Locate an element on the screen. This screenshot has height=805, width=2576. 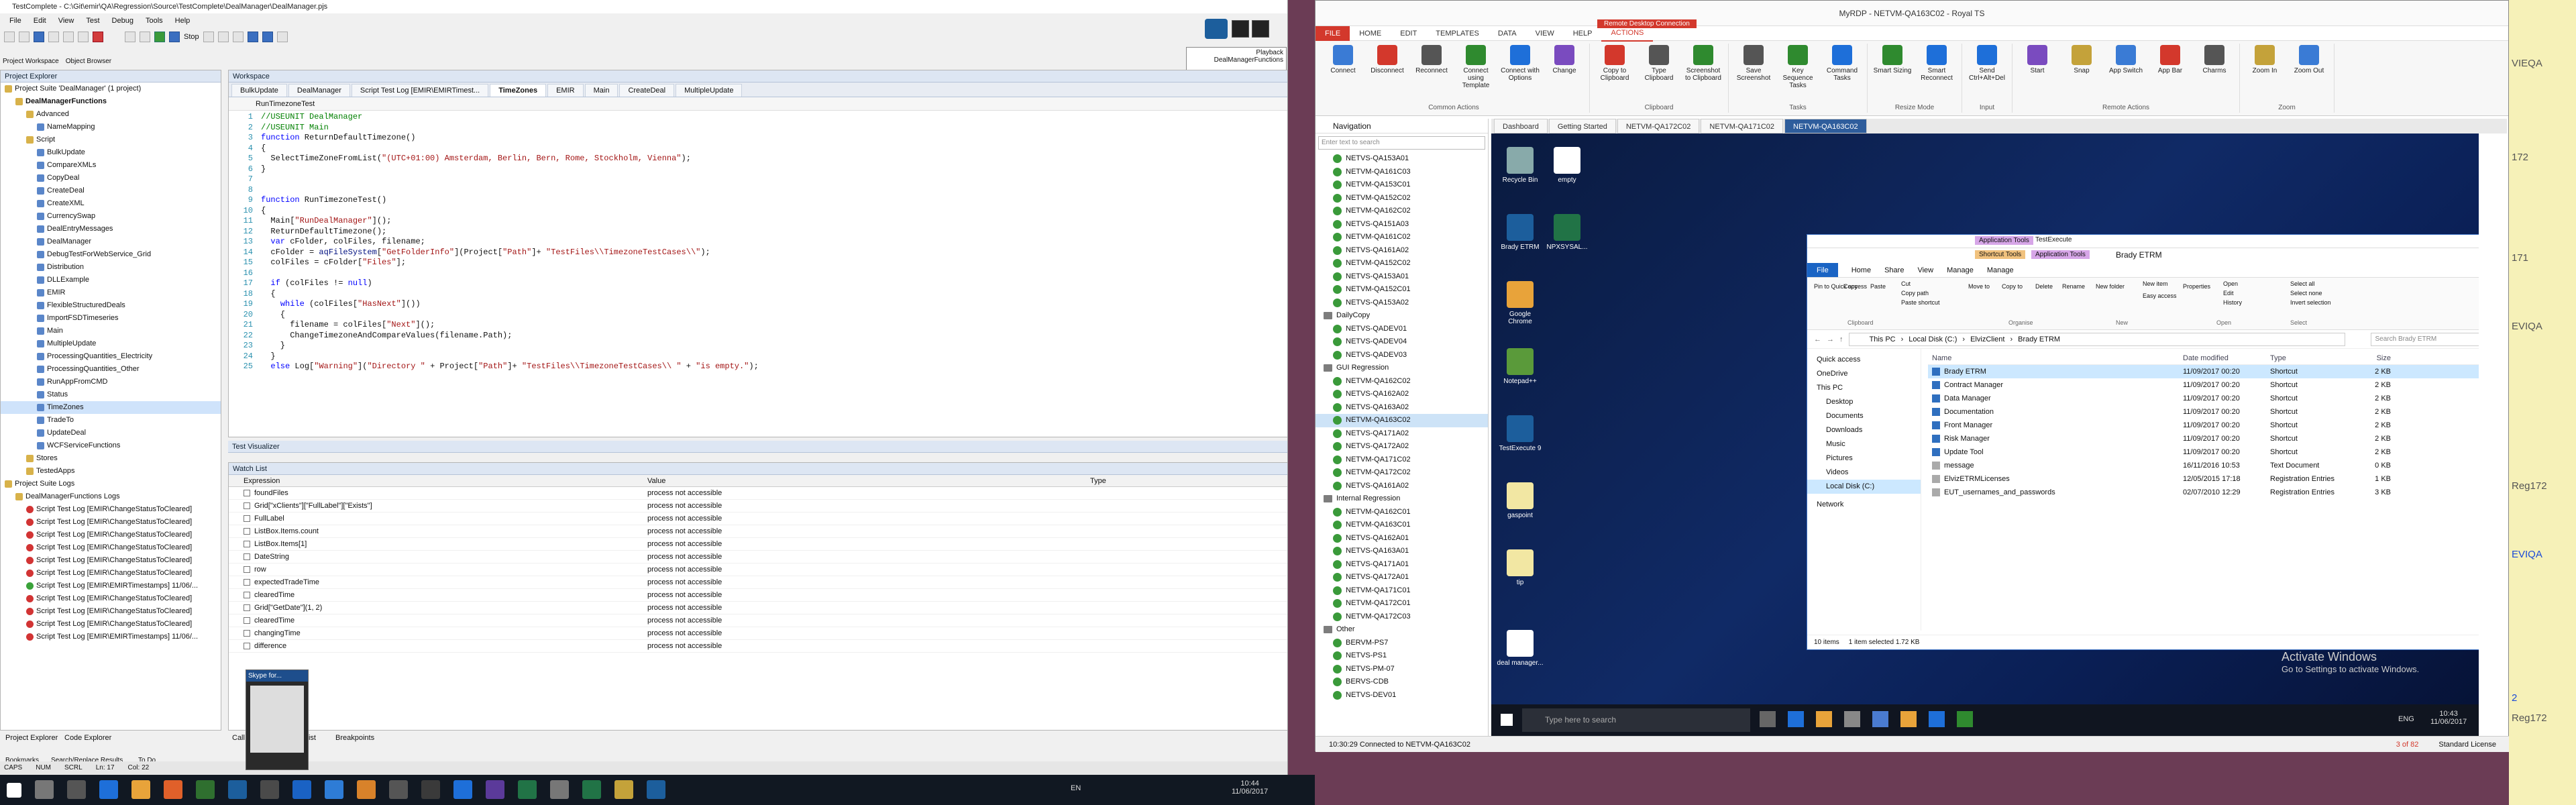
sticky-note: VIEQA 172 171 EVIQA Reg172 EVIQA 2 Reg172 is located at coordinates (2542, 402).